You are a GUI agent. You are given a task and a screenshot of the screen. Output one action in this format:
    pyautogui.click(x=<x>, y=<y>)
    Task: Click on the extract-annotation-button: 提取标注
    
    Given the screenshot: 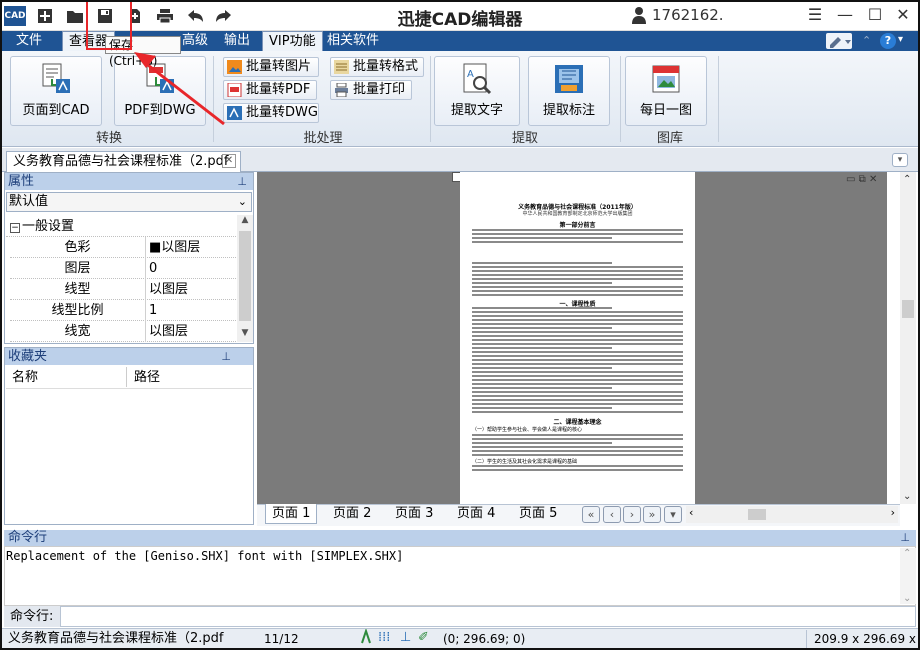 What is the action you would take?
    pyautogui.click(x=569, y=91)
    